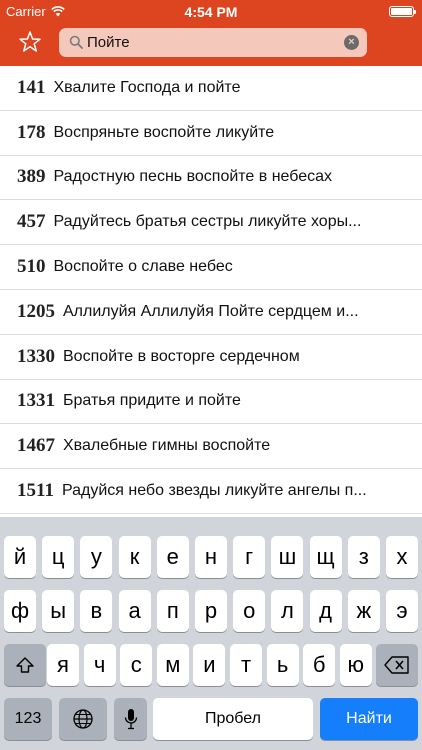 This screenshot has width=422, height=750. I want to click on hymn-number: 1467, so click(36, 446).